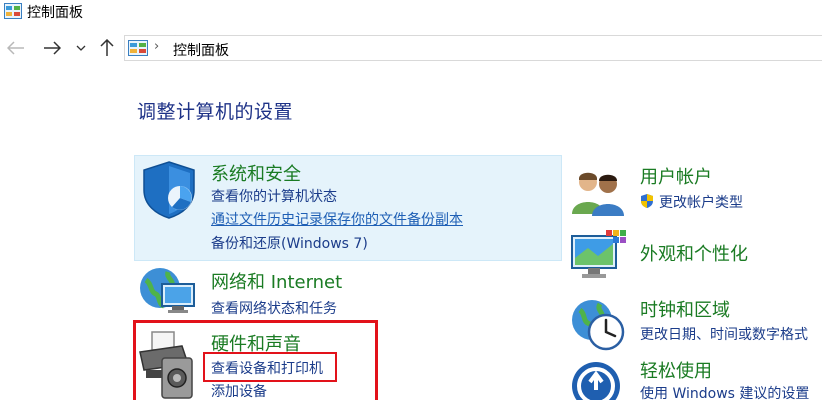  I want to click on link-network-status: 查看网络状态和任务, so click(274, 308).